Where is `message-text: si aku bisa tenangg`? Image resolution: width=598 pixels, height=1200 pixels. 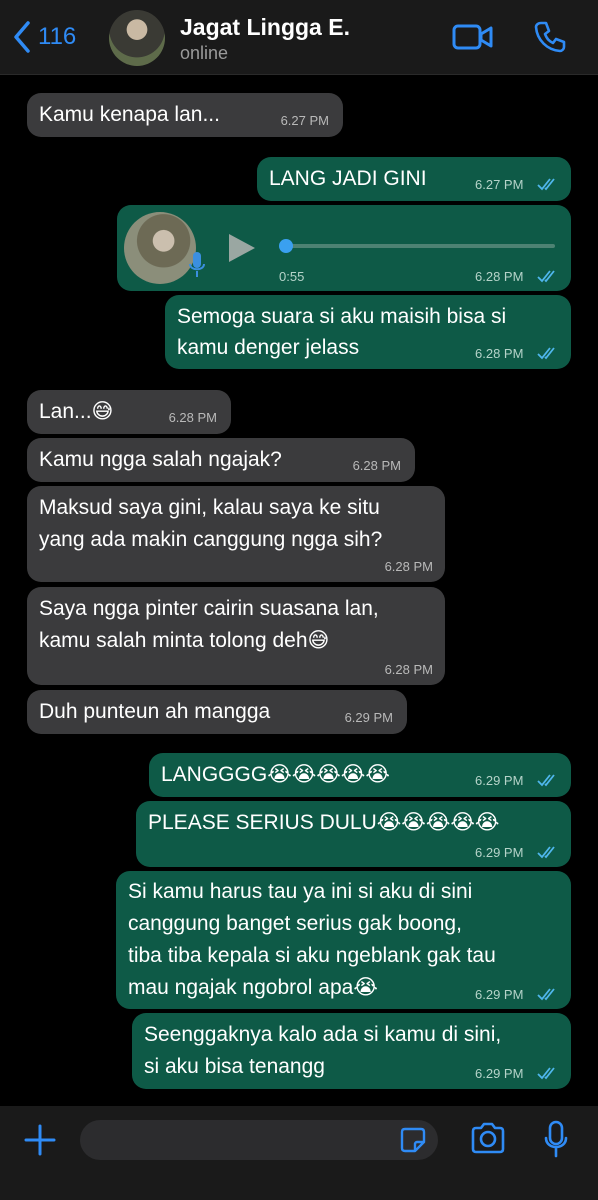
message-text: si aku bisa tenangg is located at coordinates (234, 1066).